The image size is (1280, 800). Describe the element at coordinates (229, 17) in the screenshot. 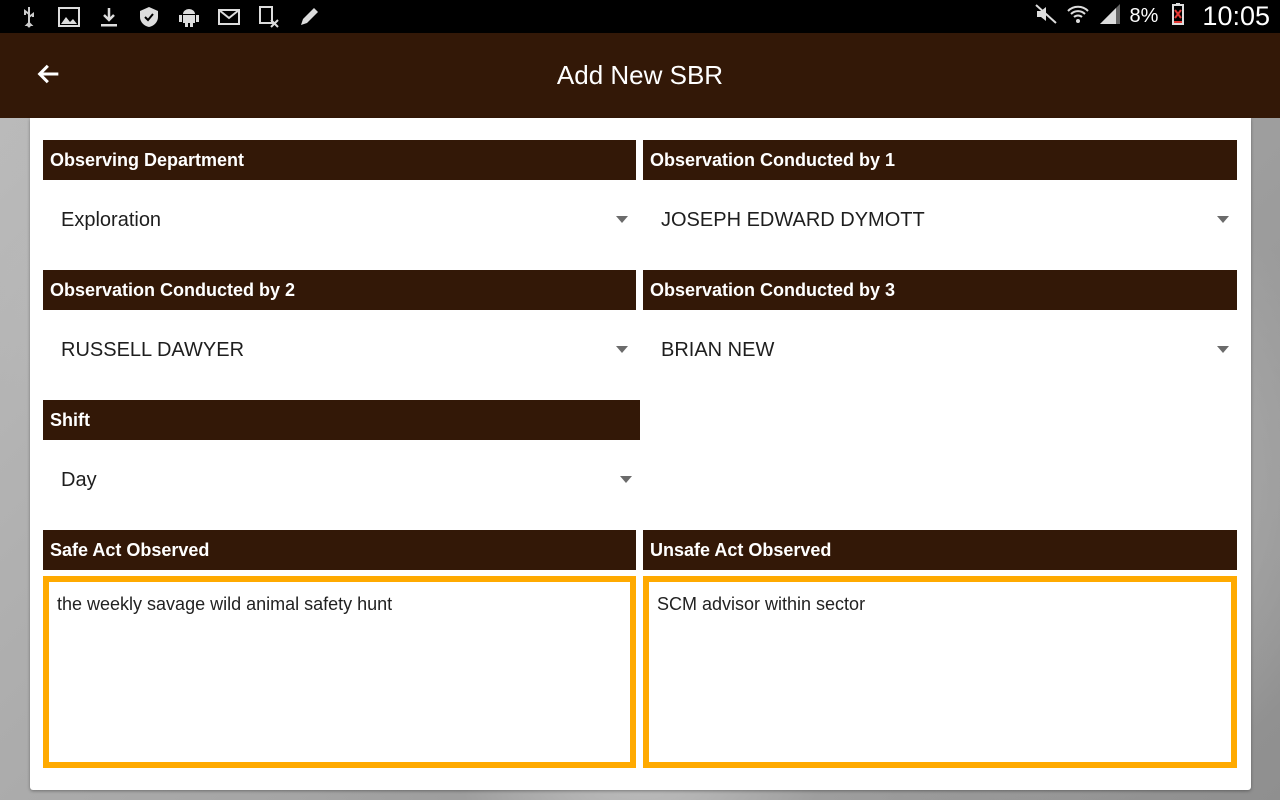

I see `mail-icon` at that location.